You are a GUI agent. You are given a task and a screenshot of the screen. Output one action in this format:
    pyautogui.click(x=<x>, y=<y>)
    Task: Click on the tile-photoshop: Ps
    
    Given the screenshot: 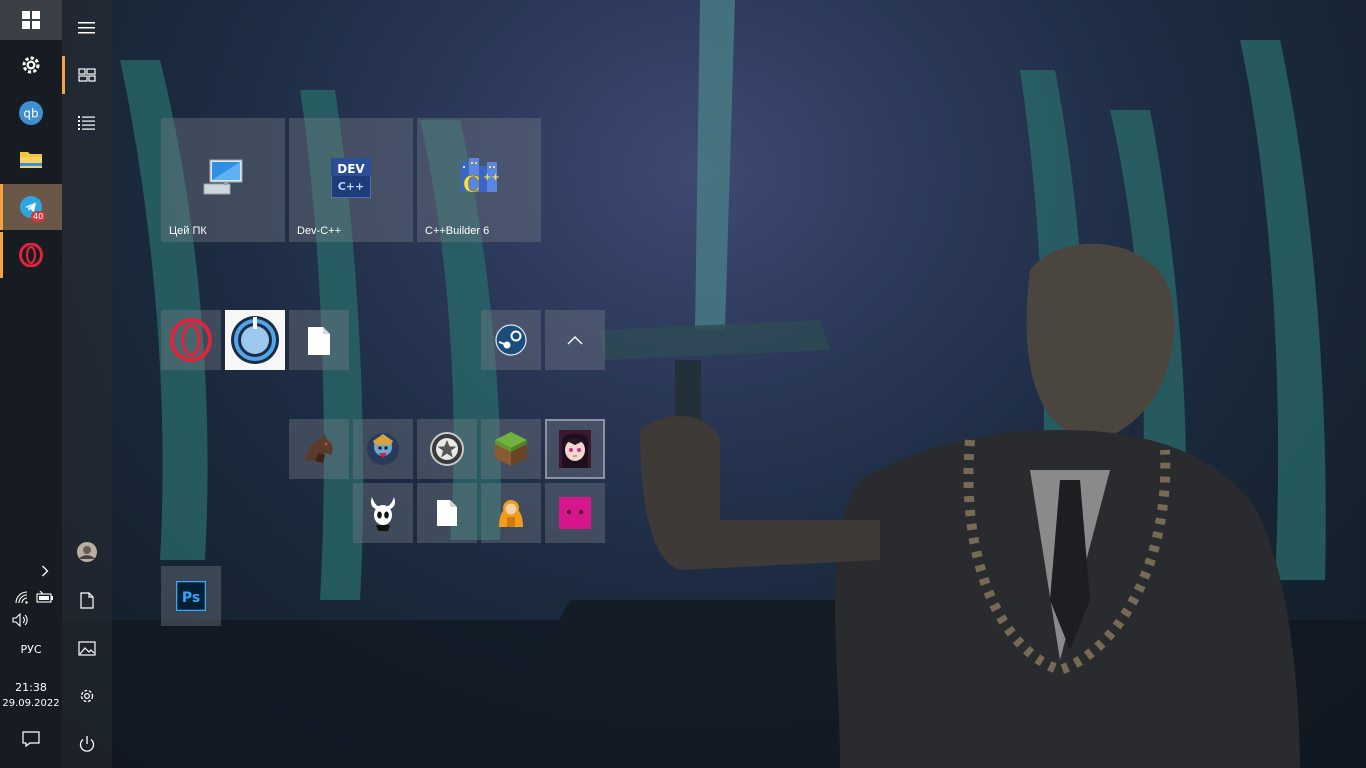 What is the action you would take?
    pyautogui.click(x=191, y=596)
    